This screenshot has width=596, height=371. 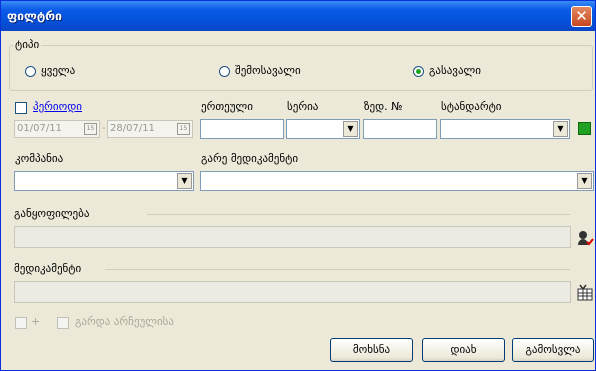 I want to click on radio-all-label: ყველა, so click(x=58, y=70).